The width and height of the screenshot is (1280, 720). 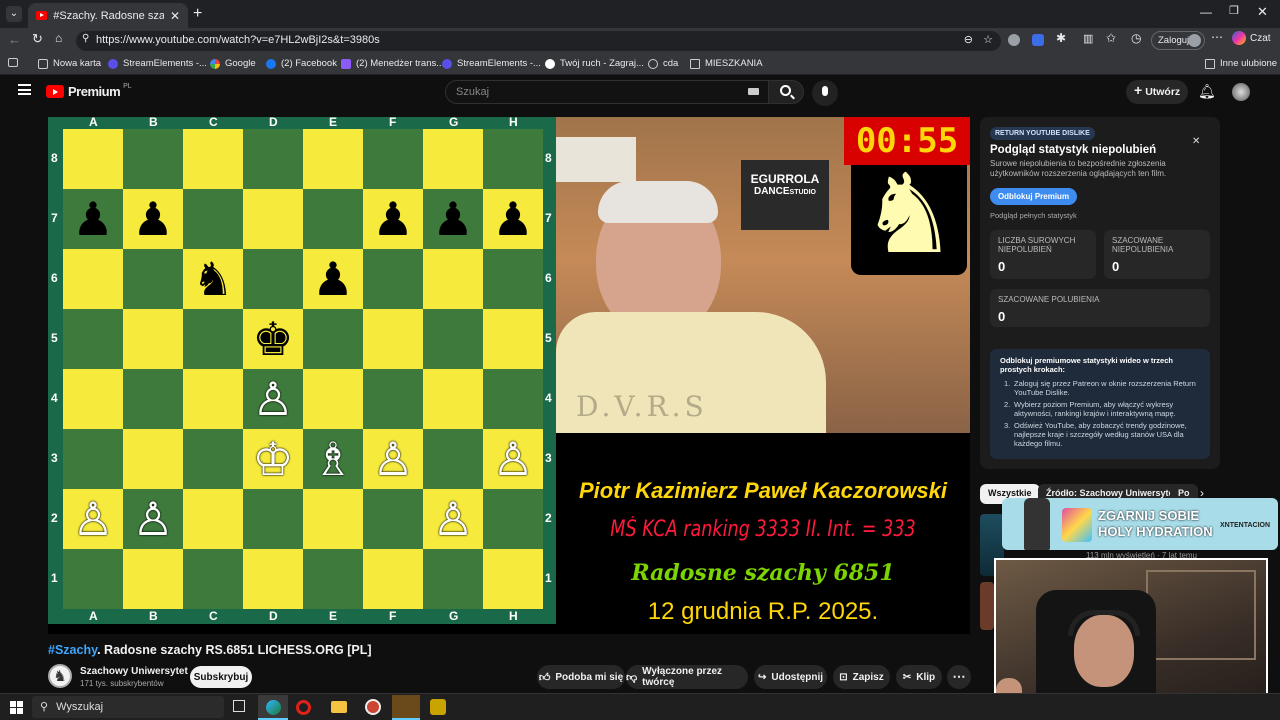 I want to click on rank-label: 7, so click(x=548, y=218).